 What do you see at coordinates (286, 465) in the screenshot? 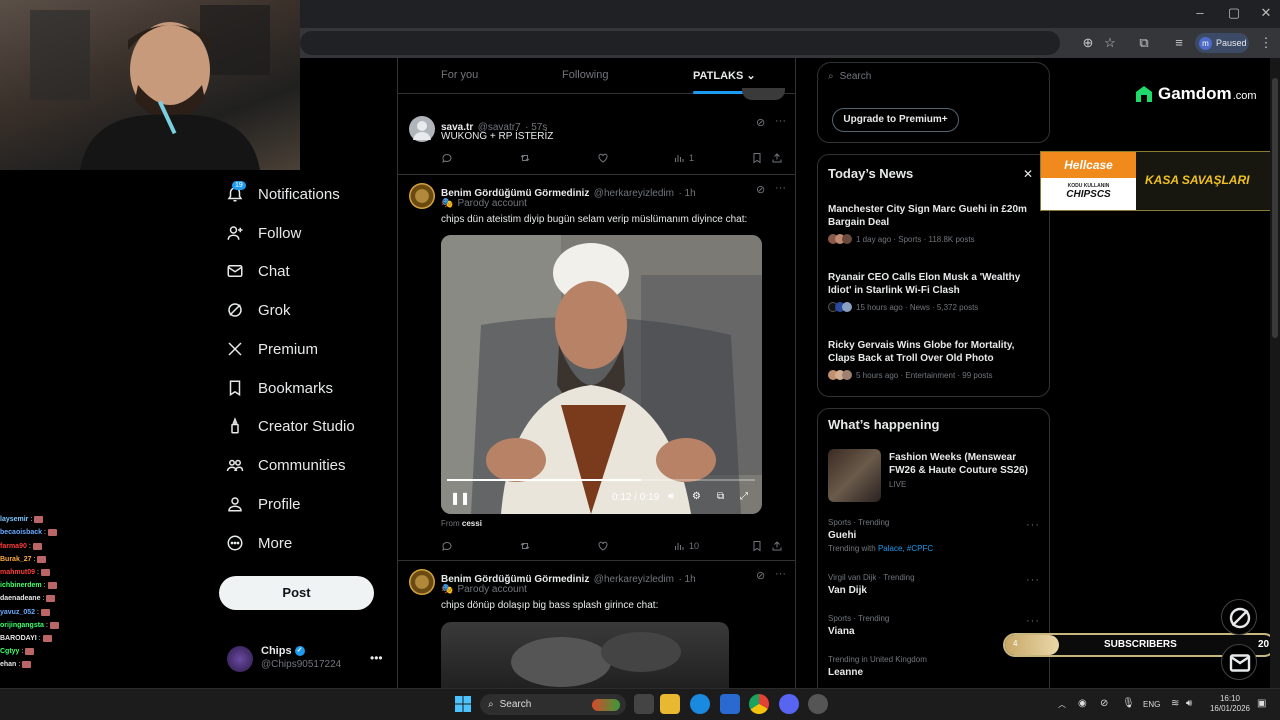
I see `sidebar-item-communities: Communities` at bounding box center [286, 465].